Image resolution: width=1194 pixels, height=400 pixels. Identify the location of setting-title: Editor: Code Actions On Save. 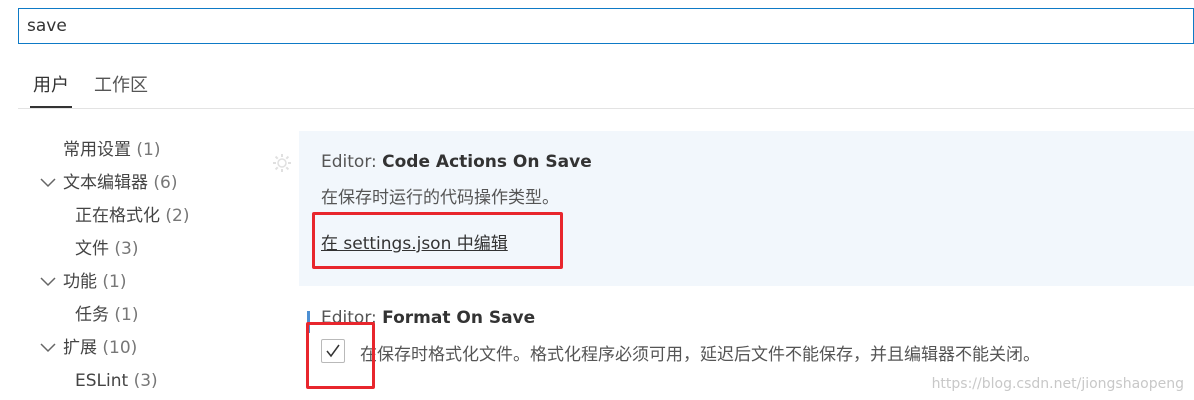
(456, 162).